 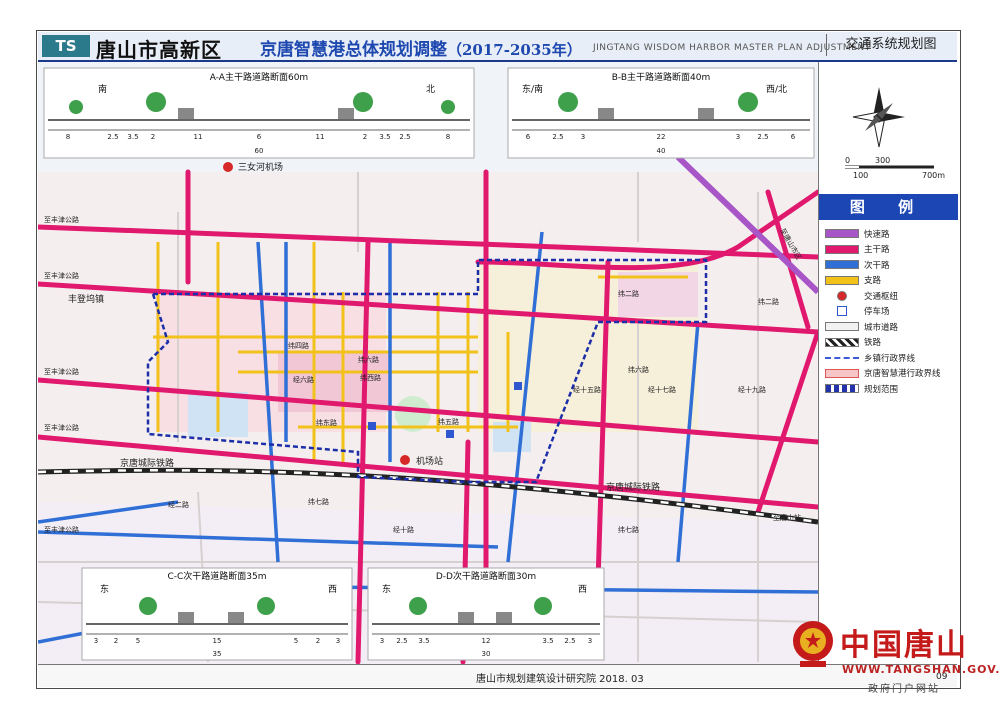 What do you see at coordinates (890, 45) in the screenshot?
I see `sheet-name: 交通系统规划图` at bounding box center [890, 45].